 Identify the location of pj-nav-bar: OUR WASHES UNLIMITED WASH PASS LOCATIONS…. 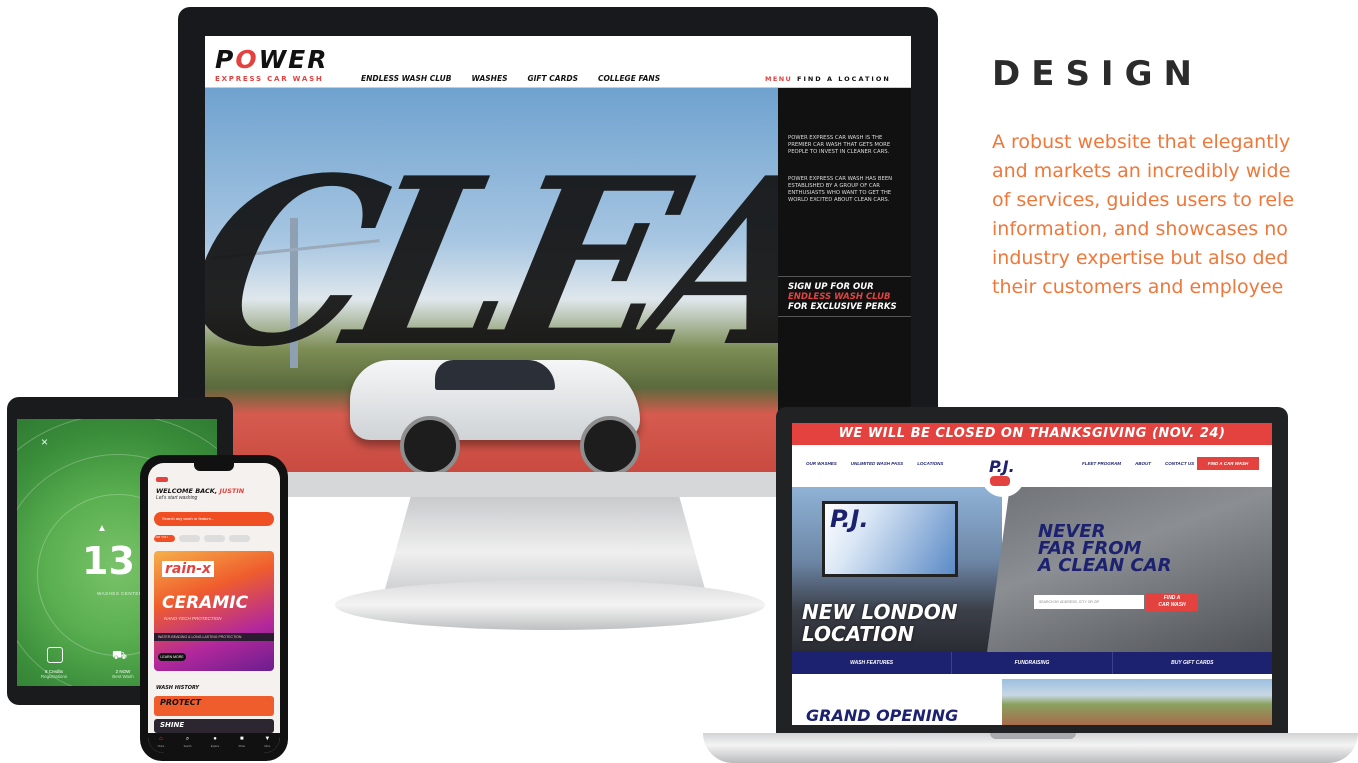
(1032, 466).